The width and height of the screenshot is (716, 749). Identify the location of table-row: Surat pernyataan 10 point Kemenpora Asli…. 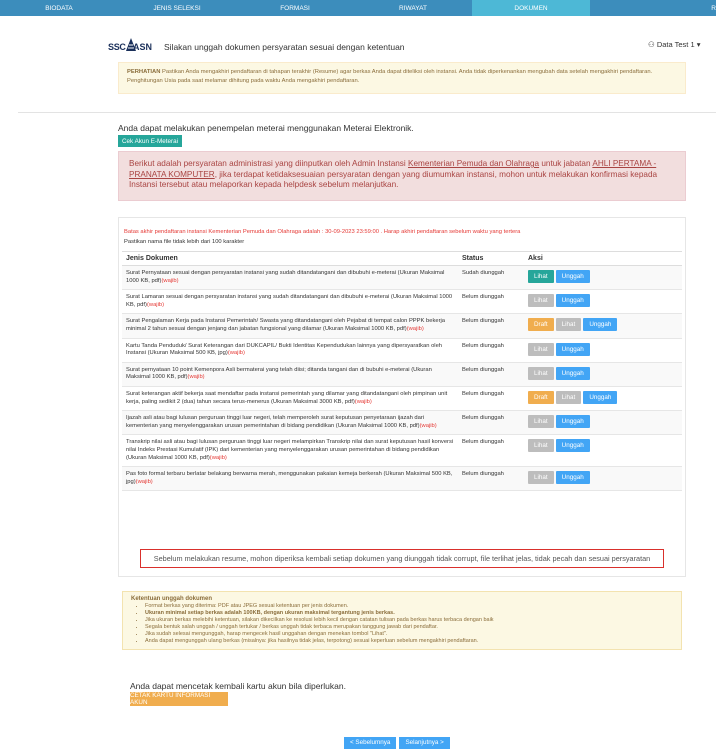
(402, 374).